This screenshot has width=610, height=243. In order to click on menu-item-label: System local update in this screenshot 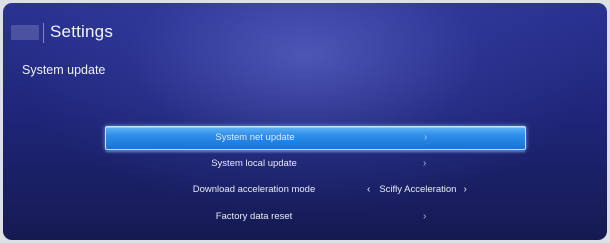, I will do `click(254, 163)`.